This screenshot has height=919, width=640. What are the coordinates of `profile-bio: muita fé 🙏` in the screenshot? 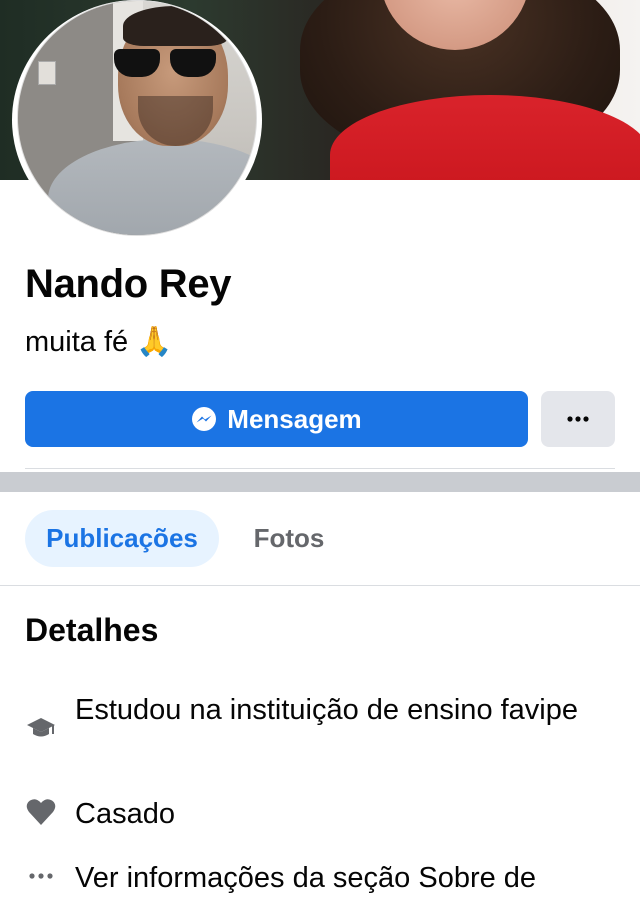 It's located at (99, 342).